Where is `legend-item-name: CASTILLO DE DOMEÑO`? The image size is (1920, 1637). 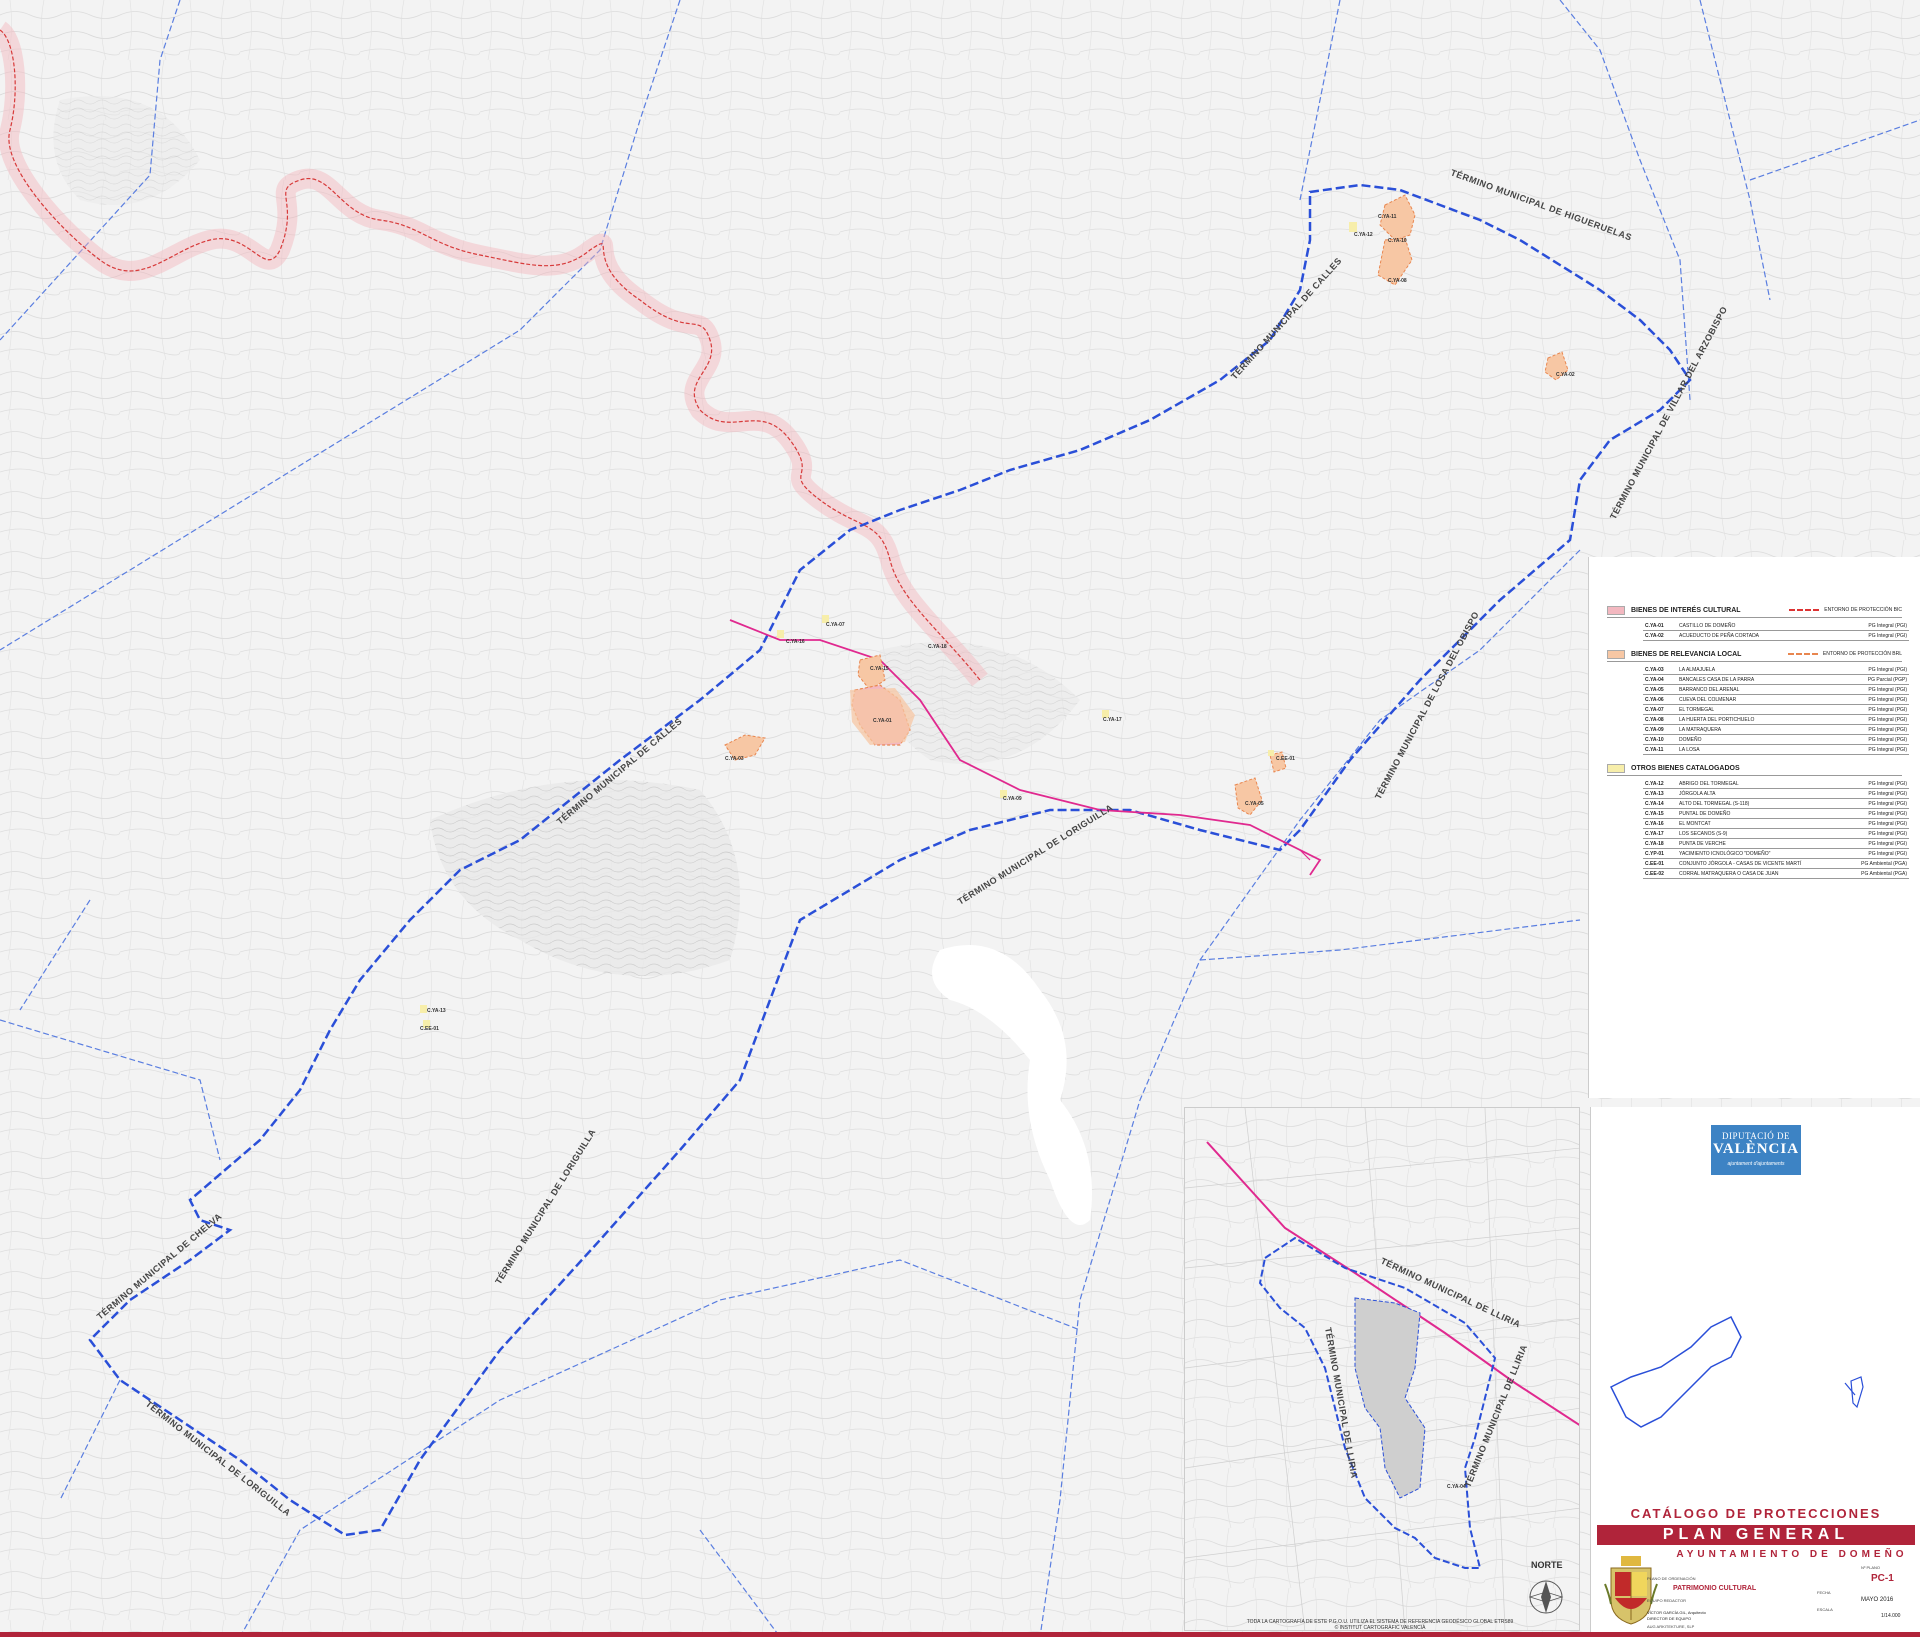
legend-item-name: CASTILLO DE DOMEÑO is located at coordinates (1754, 626).